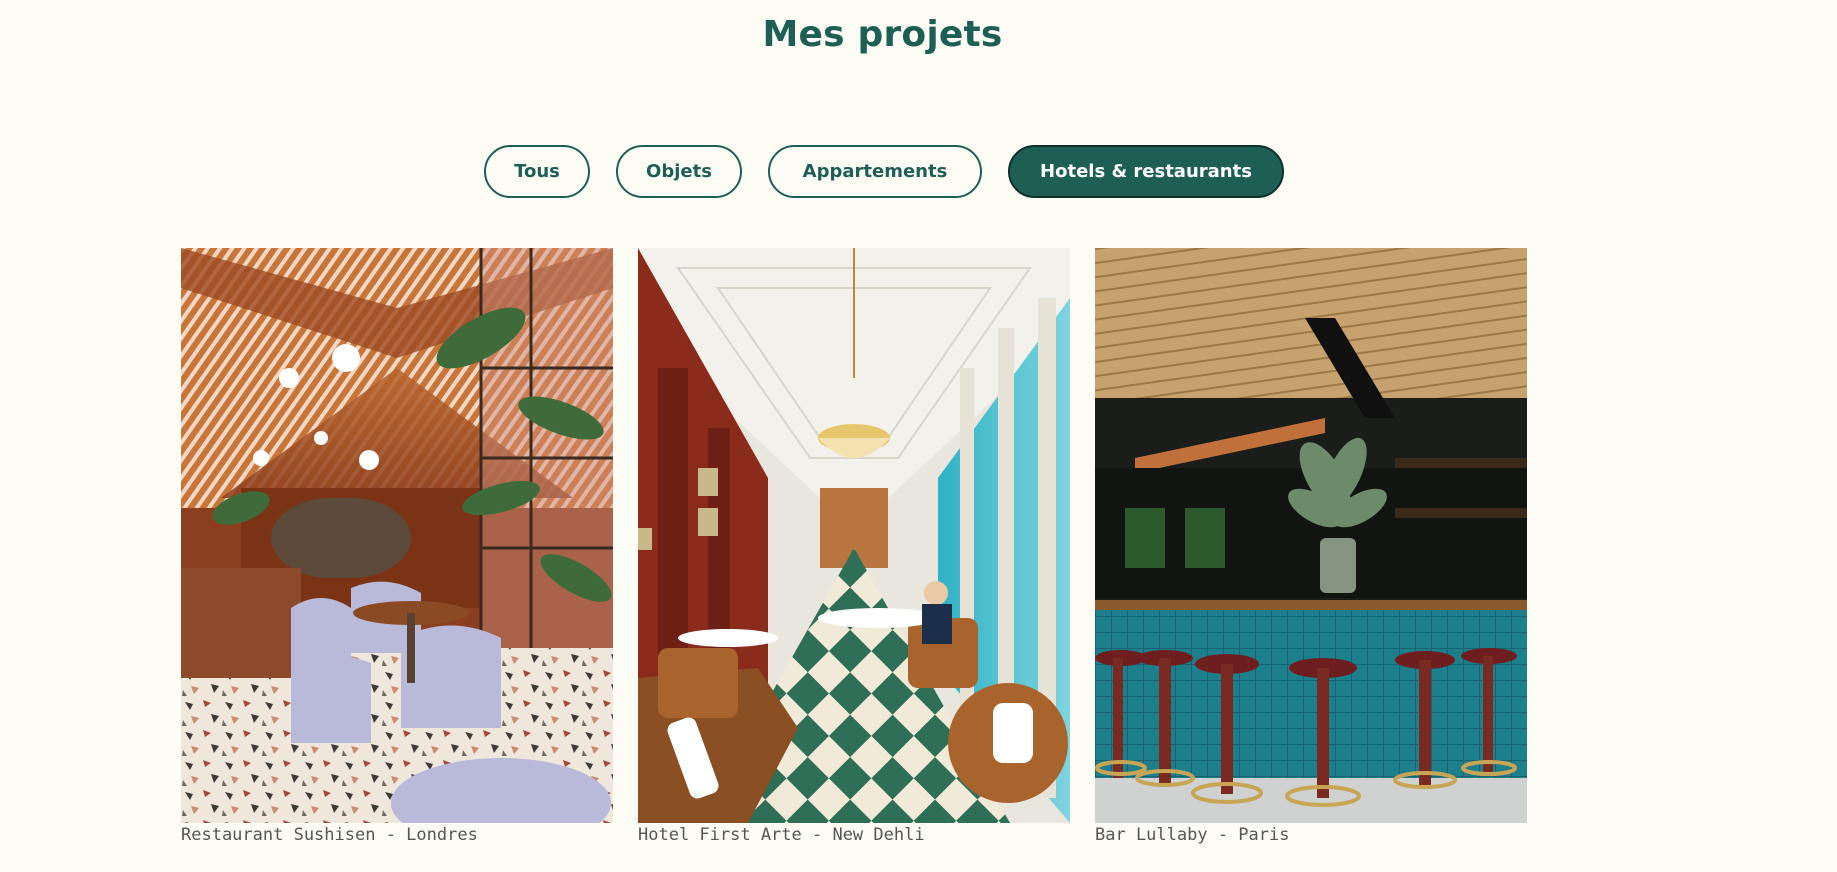  Describe the element at coordinates (329, 835) in the screenshot. I see `project-caption: Restaurant Sushisen - Londres` at that location.